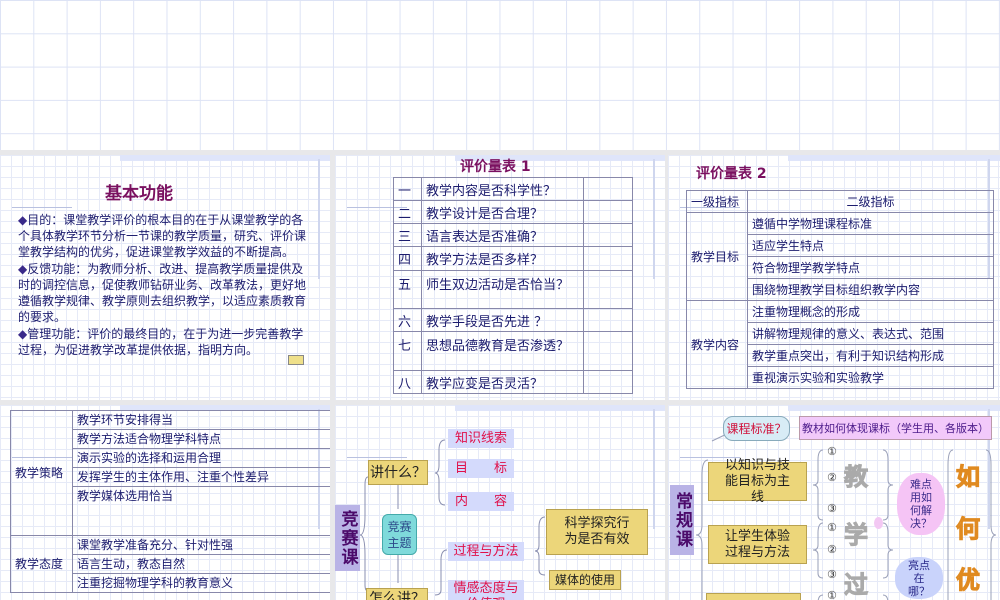  Describe the element at coordinates (757, 544) in the screenshot. I see `node-experience-process: 让学生体验过程与方法` at that location.